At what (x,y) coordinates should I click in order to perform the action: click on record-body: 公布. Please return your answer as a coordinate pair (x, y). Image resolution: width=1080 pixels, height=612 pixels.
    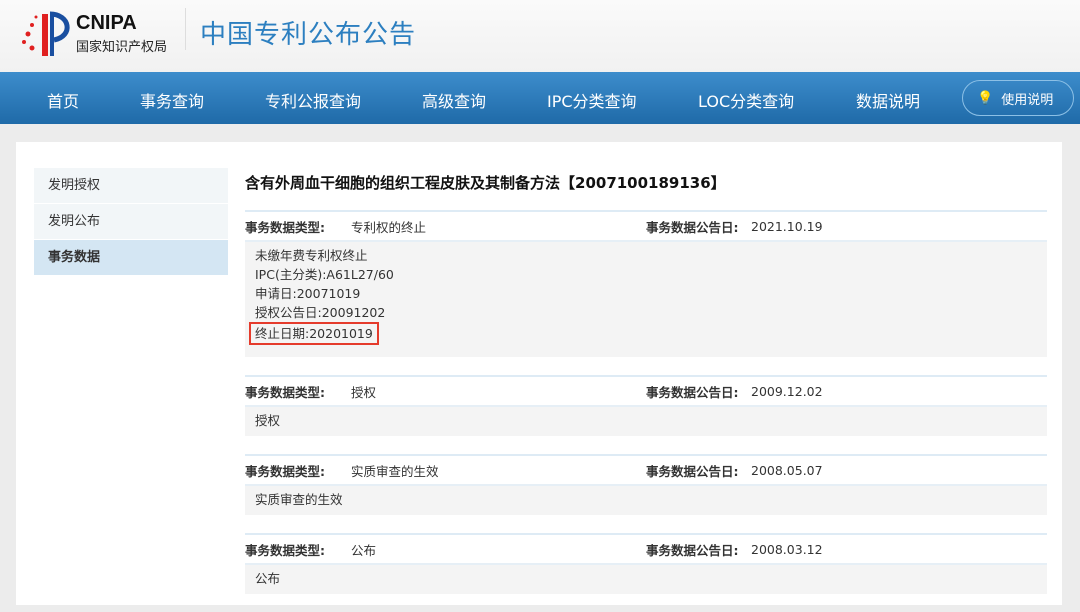
    Looking at the image, I should click on (646, 579).